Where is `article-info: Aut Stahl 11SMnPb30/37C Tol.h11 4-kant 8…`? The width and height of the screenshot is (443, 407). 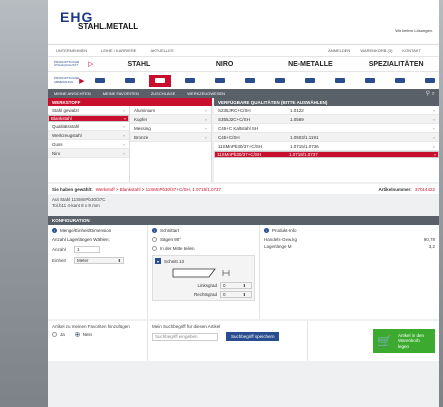
article-info: Aut Stahl 11SMnPb30/37C Tol.h11 4-kant 8… is located at coordinates (243, 204).